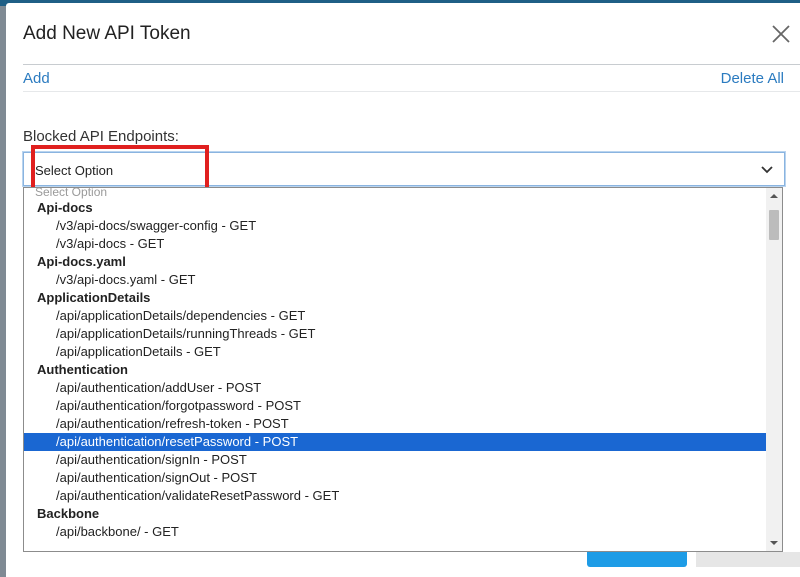 The height and width of the screenshot is (577, 800). I want to click on close-button, so click(781, 34).